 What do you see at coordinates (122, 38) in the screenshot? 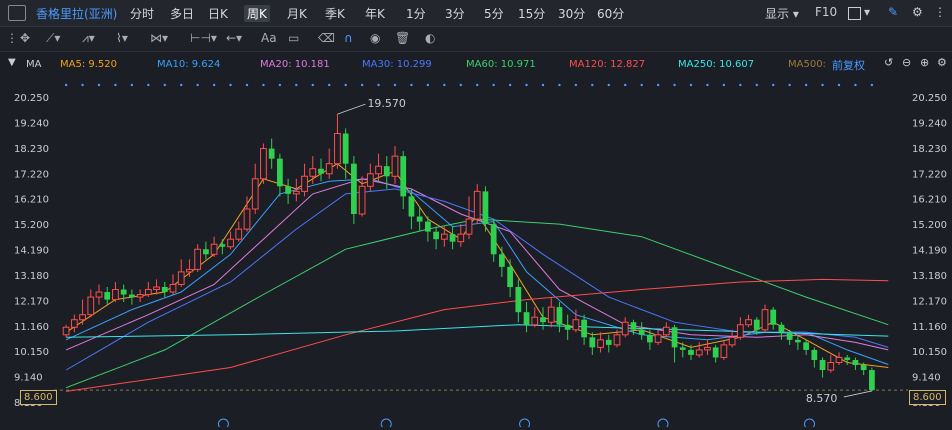
I see `wave-icon: ⌇▾` at bounding box center [122, 38].